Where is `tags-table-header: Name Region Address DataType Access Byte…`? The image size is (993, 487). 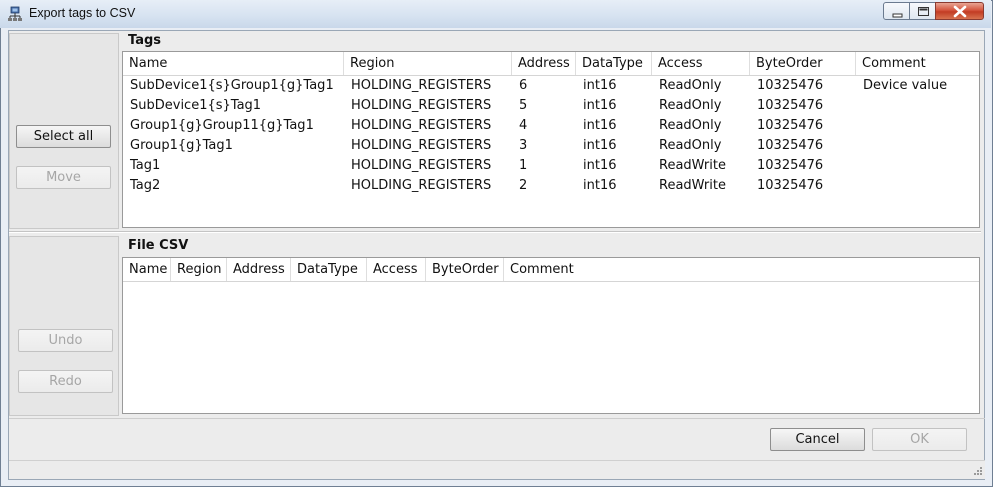 tags-table-header: Name Region Address DataType Access Byte… is located at coordinates (551, 64).